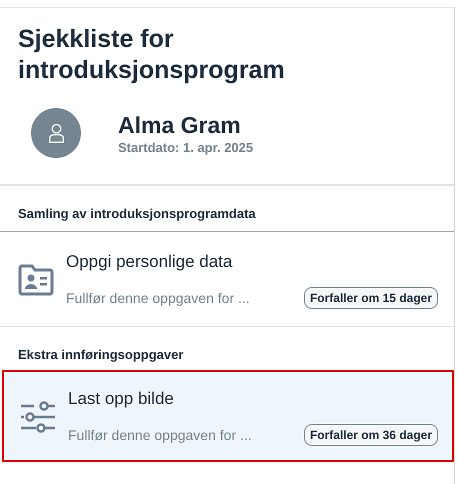  I want to click on task-title: Oppgi personlige data, so click(150, 262).